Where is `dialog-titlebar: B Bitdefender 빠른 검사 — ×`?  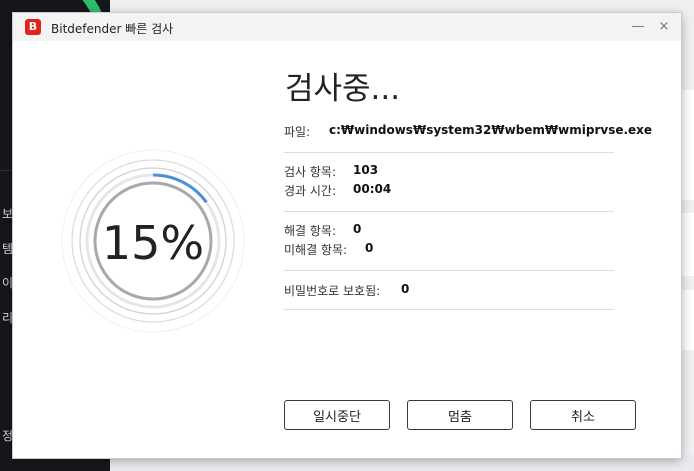
dialog-titlebar: B Bitdefender 빠른 검사 — × is located at coordinates (347, 27).